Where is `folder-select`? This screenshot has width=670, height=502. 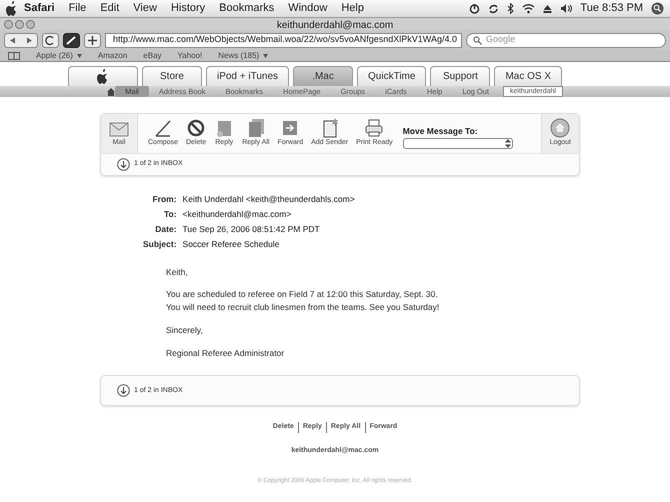 folder-select is located at coordinates (457, 143).